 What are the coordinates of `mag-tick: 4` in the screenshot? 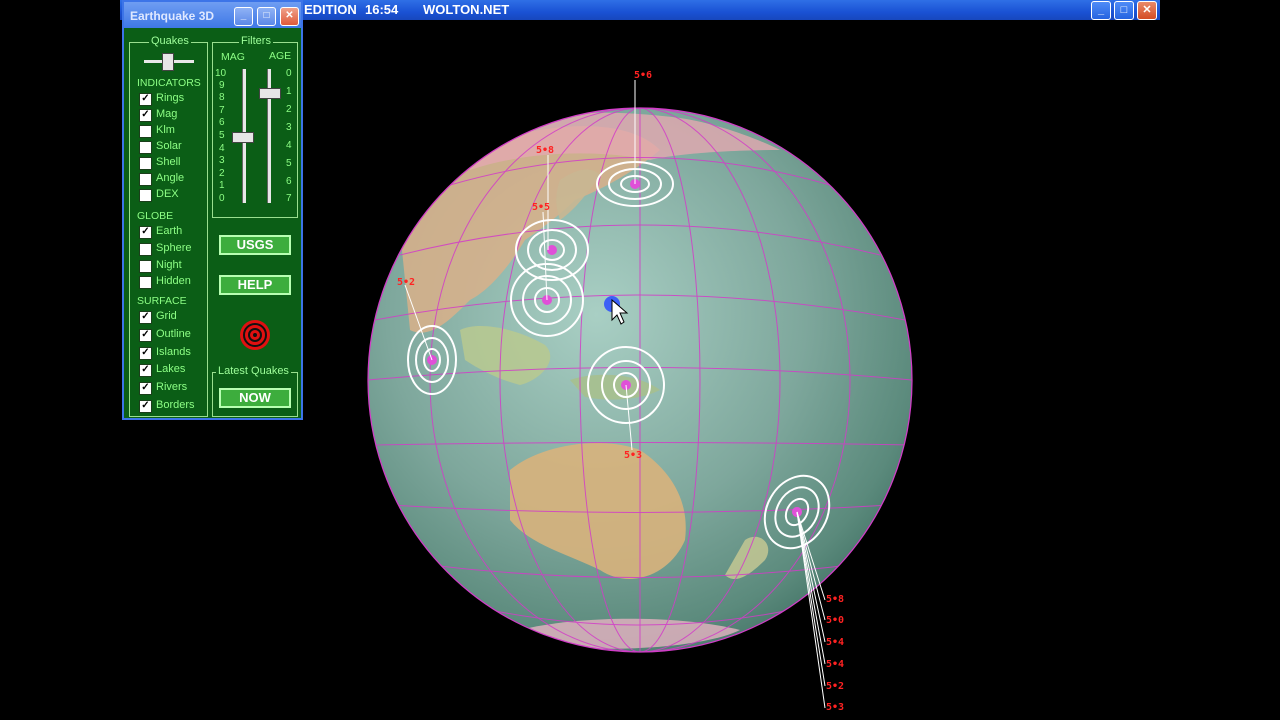 It's located at (222, 148).